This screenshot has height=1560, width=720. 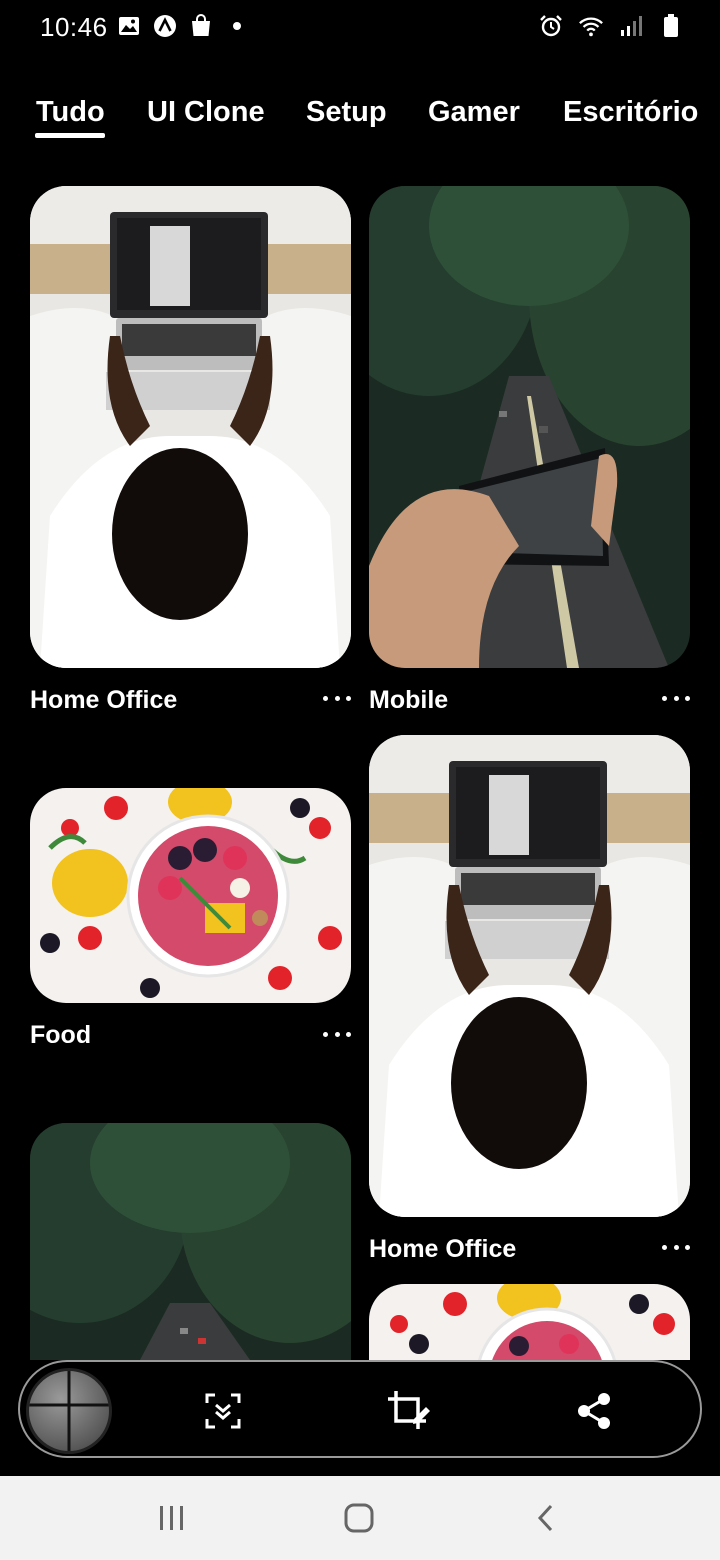 I want to click on home-icon, so click(x=359, y=1518).